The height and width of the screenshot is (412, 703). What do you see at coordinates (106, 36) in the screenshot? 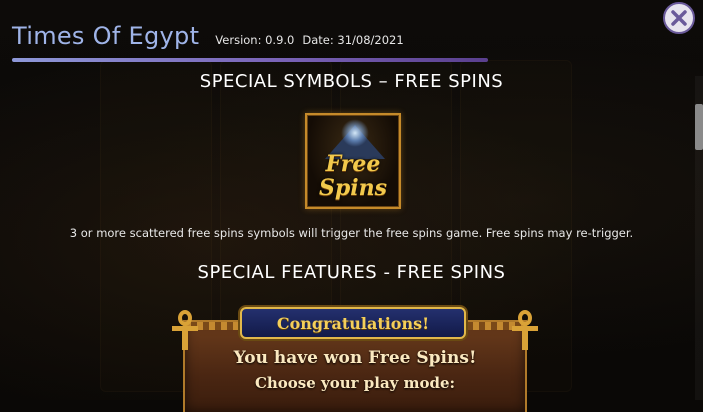
I see `game-title: Times Of Egypt` at bounding box center [106, 36].